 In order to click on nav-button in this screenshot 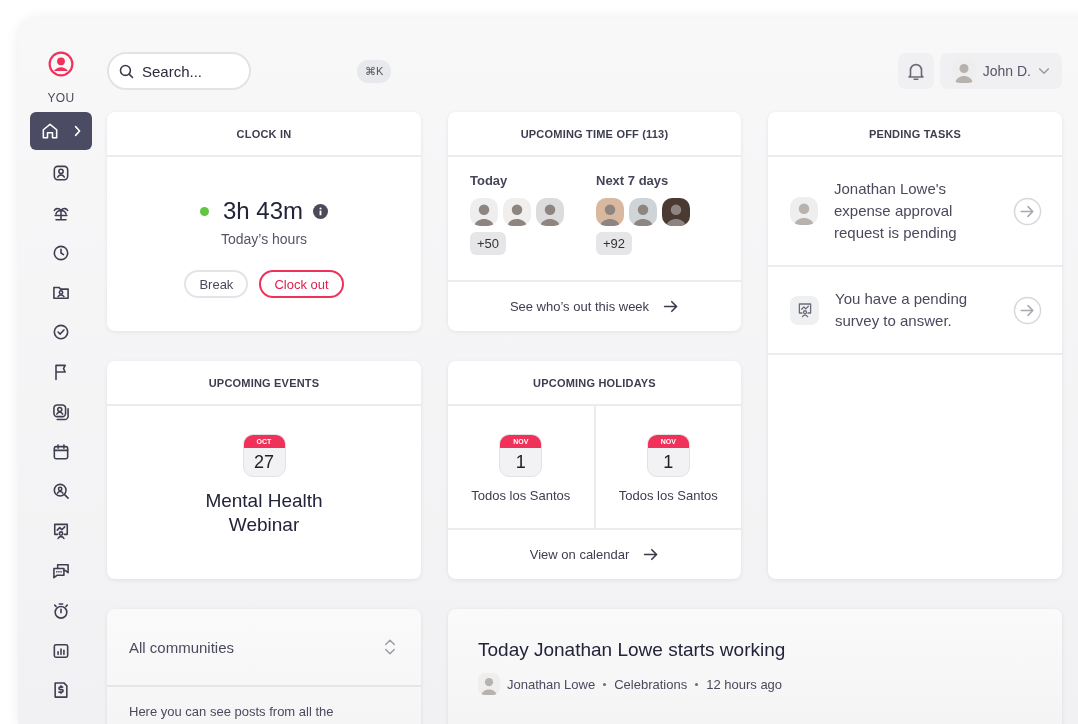, I will do `click(61, 131)`.